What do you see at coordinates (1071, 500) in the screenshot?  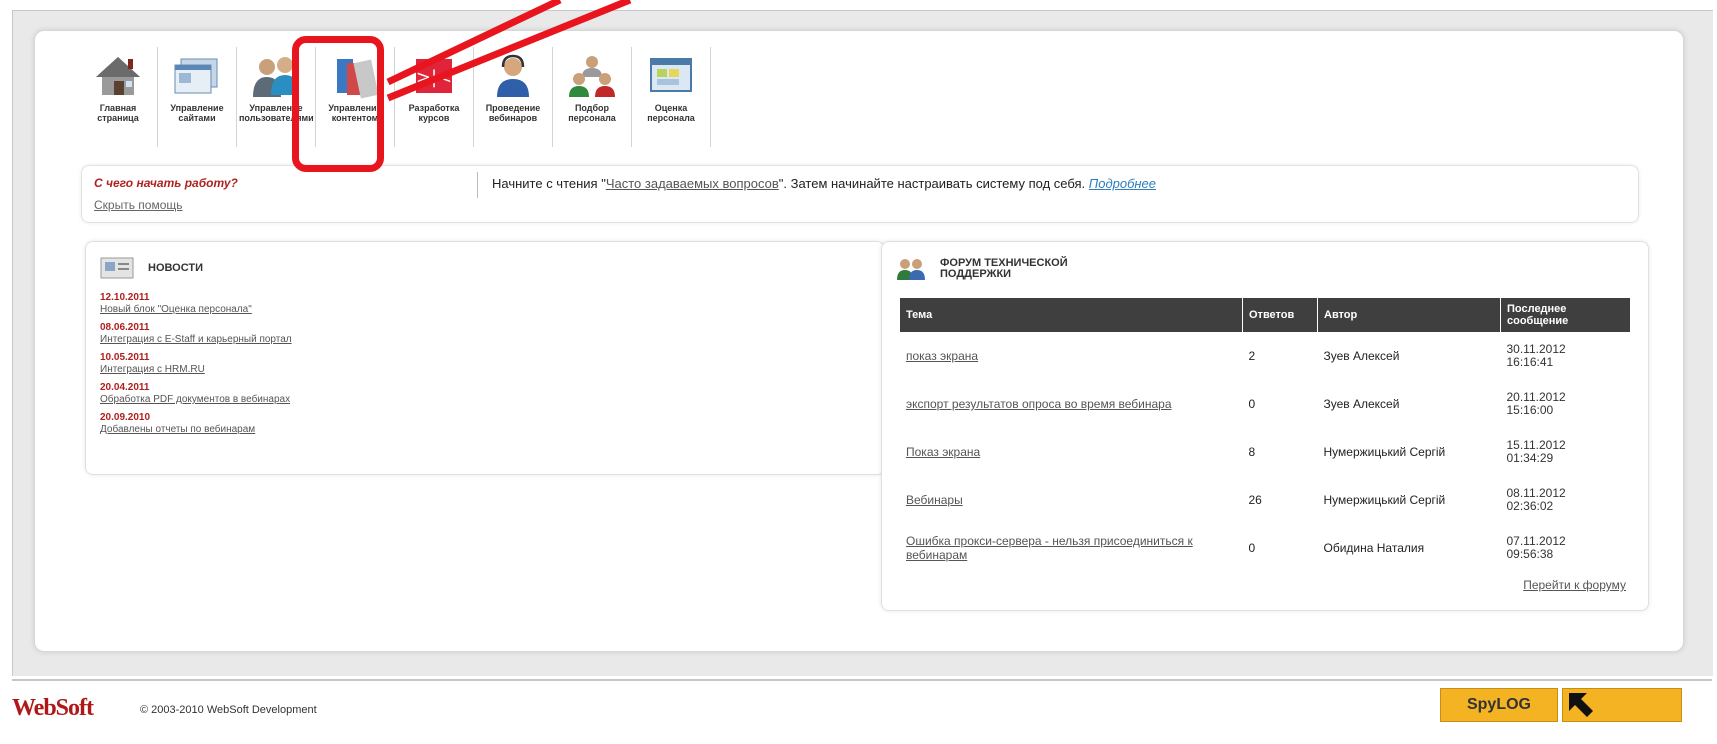 I see `topic-cell: Вебинары` at bounding box center [1071, 500].